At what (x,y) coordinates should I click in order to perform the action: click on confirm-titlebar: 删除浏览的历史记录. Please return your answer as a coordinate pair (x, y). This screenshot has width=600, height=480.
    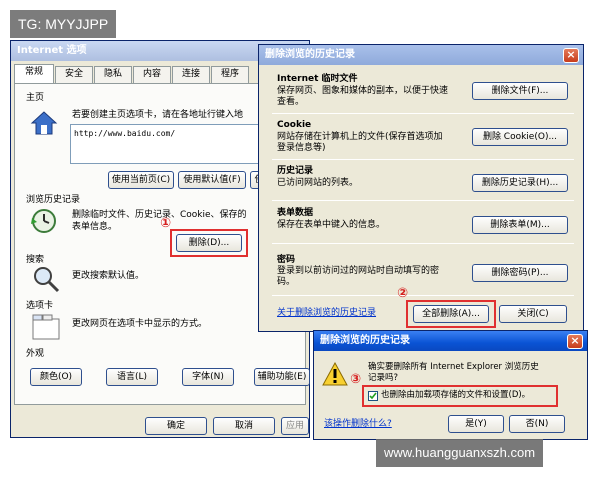
    Looking at the image, I should click on (450, 341).